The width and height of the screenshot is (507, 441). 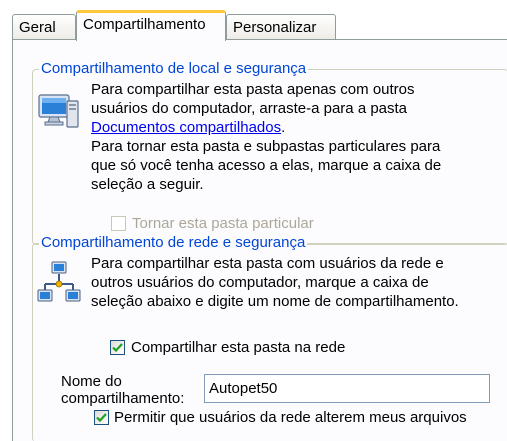 What do you see at coordinates (59, 113) in the screenshot?
I see `computer-icon` at bounding box center [59, 113].